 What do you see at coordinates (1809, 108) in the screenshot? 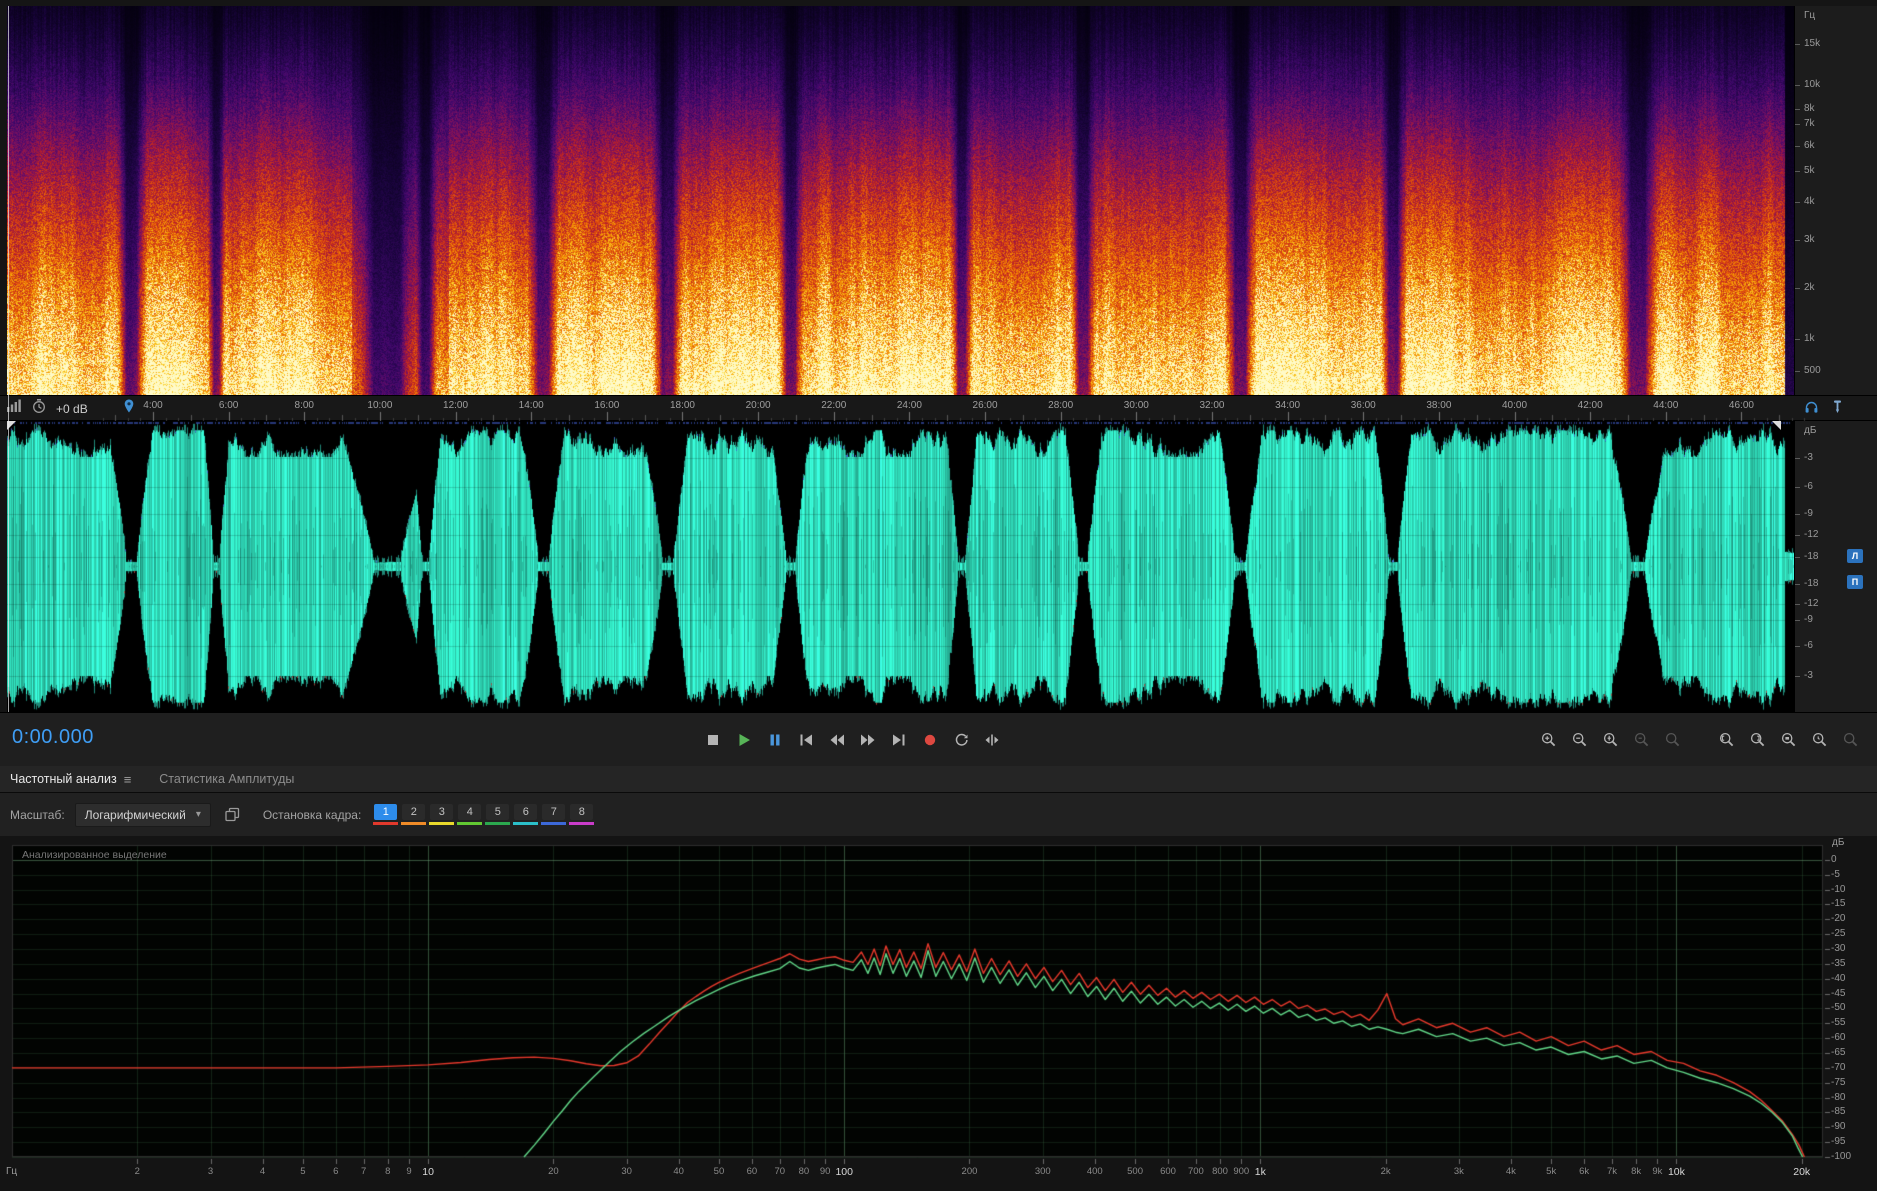
I see `frequency-tick-label: 8k` at bounding box center [1809, 108].